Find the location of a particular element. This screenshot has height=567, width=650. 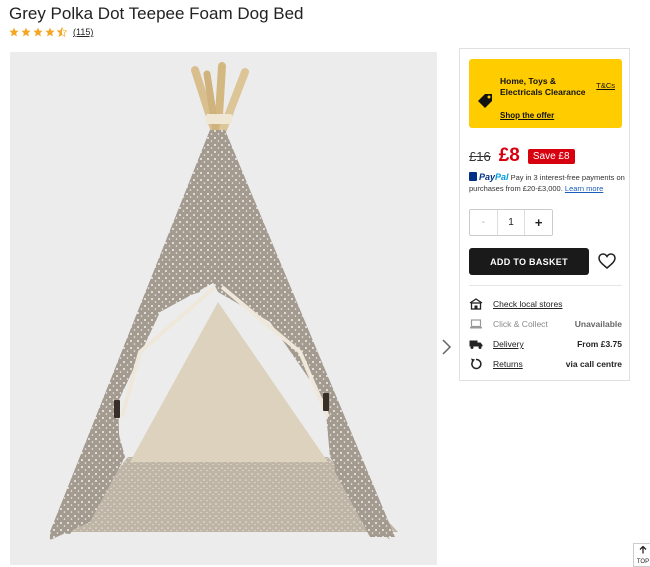

returns-method: via call centre is located at coordinates (593, 364).